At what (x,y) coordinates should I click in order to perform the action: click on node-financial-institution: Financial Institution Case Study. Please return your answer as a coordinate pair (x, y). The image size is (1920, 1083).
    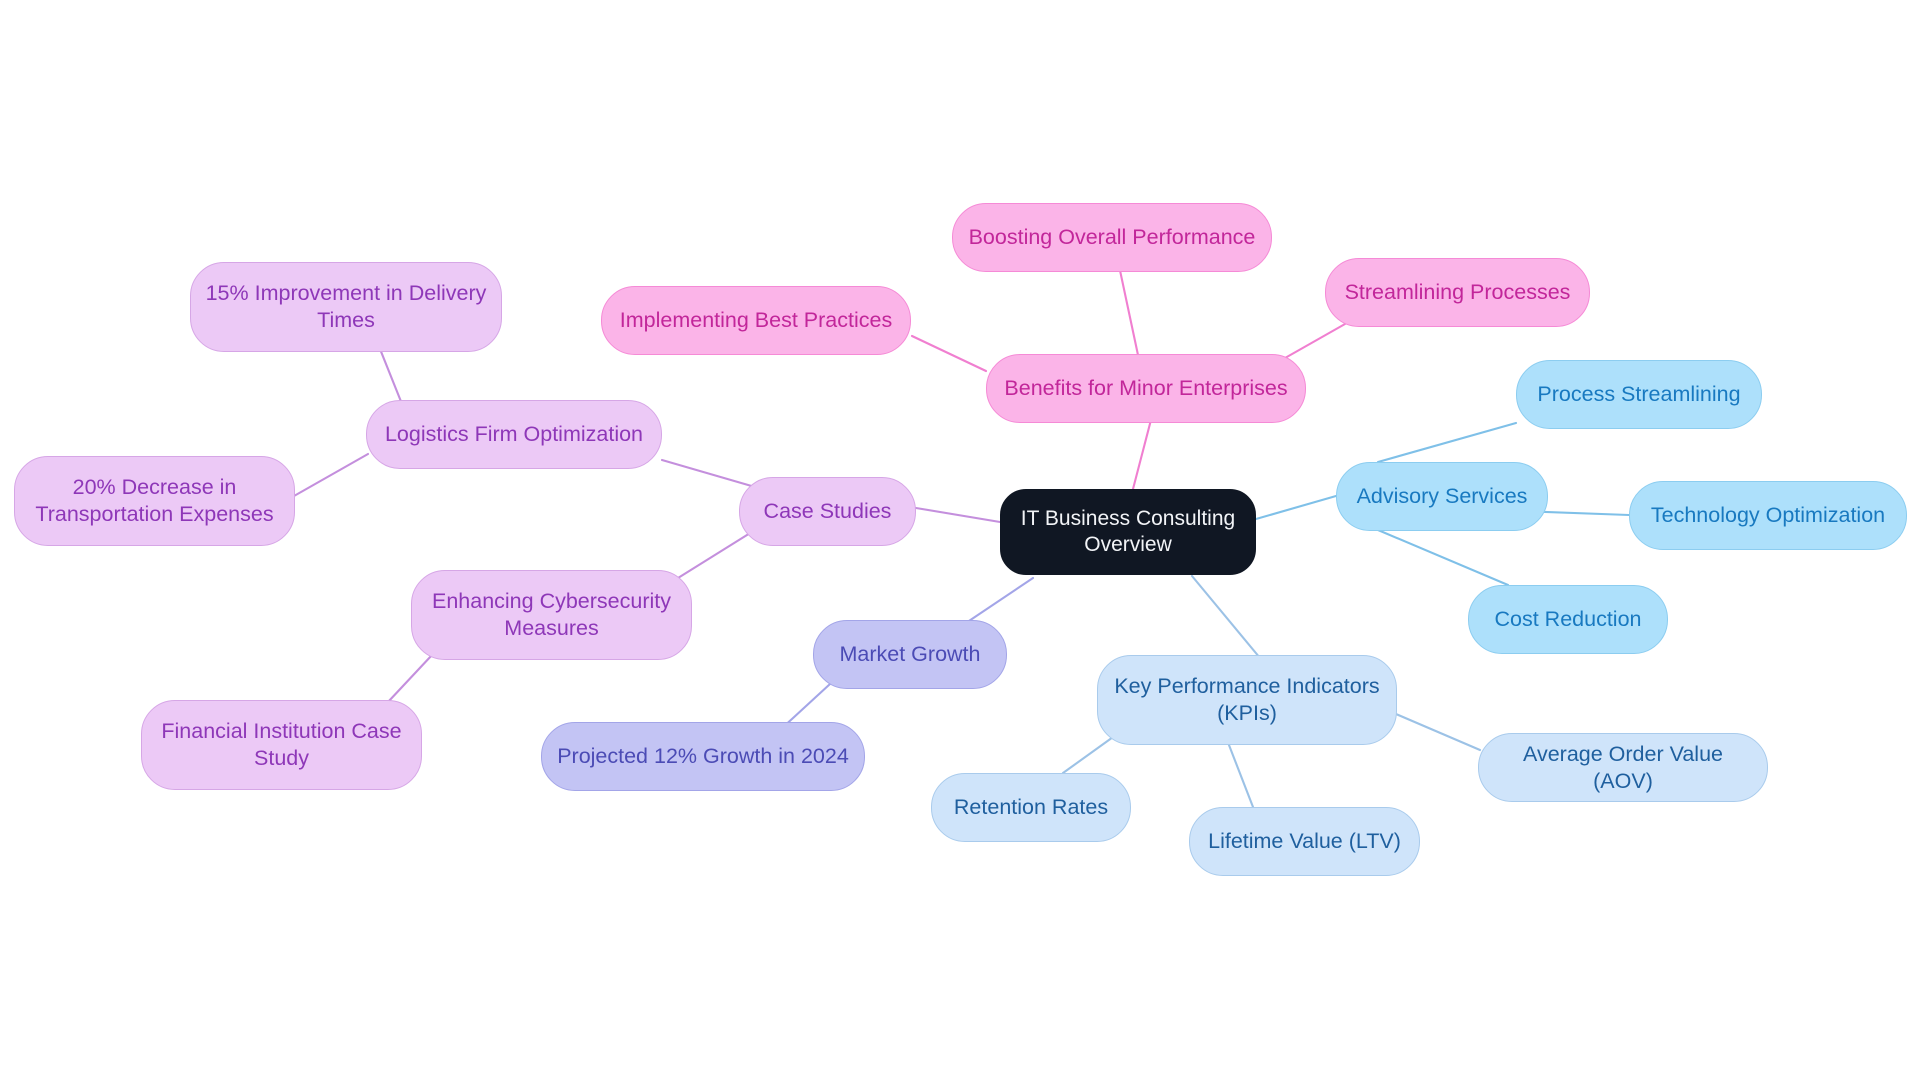
    Looking at the image, I should click on (281, 745).